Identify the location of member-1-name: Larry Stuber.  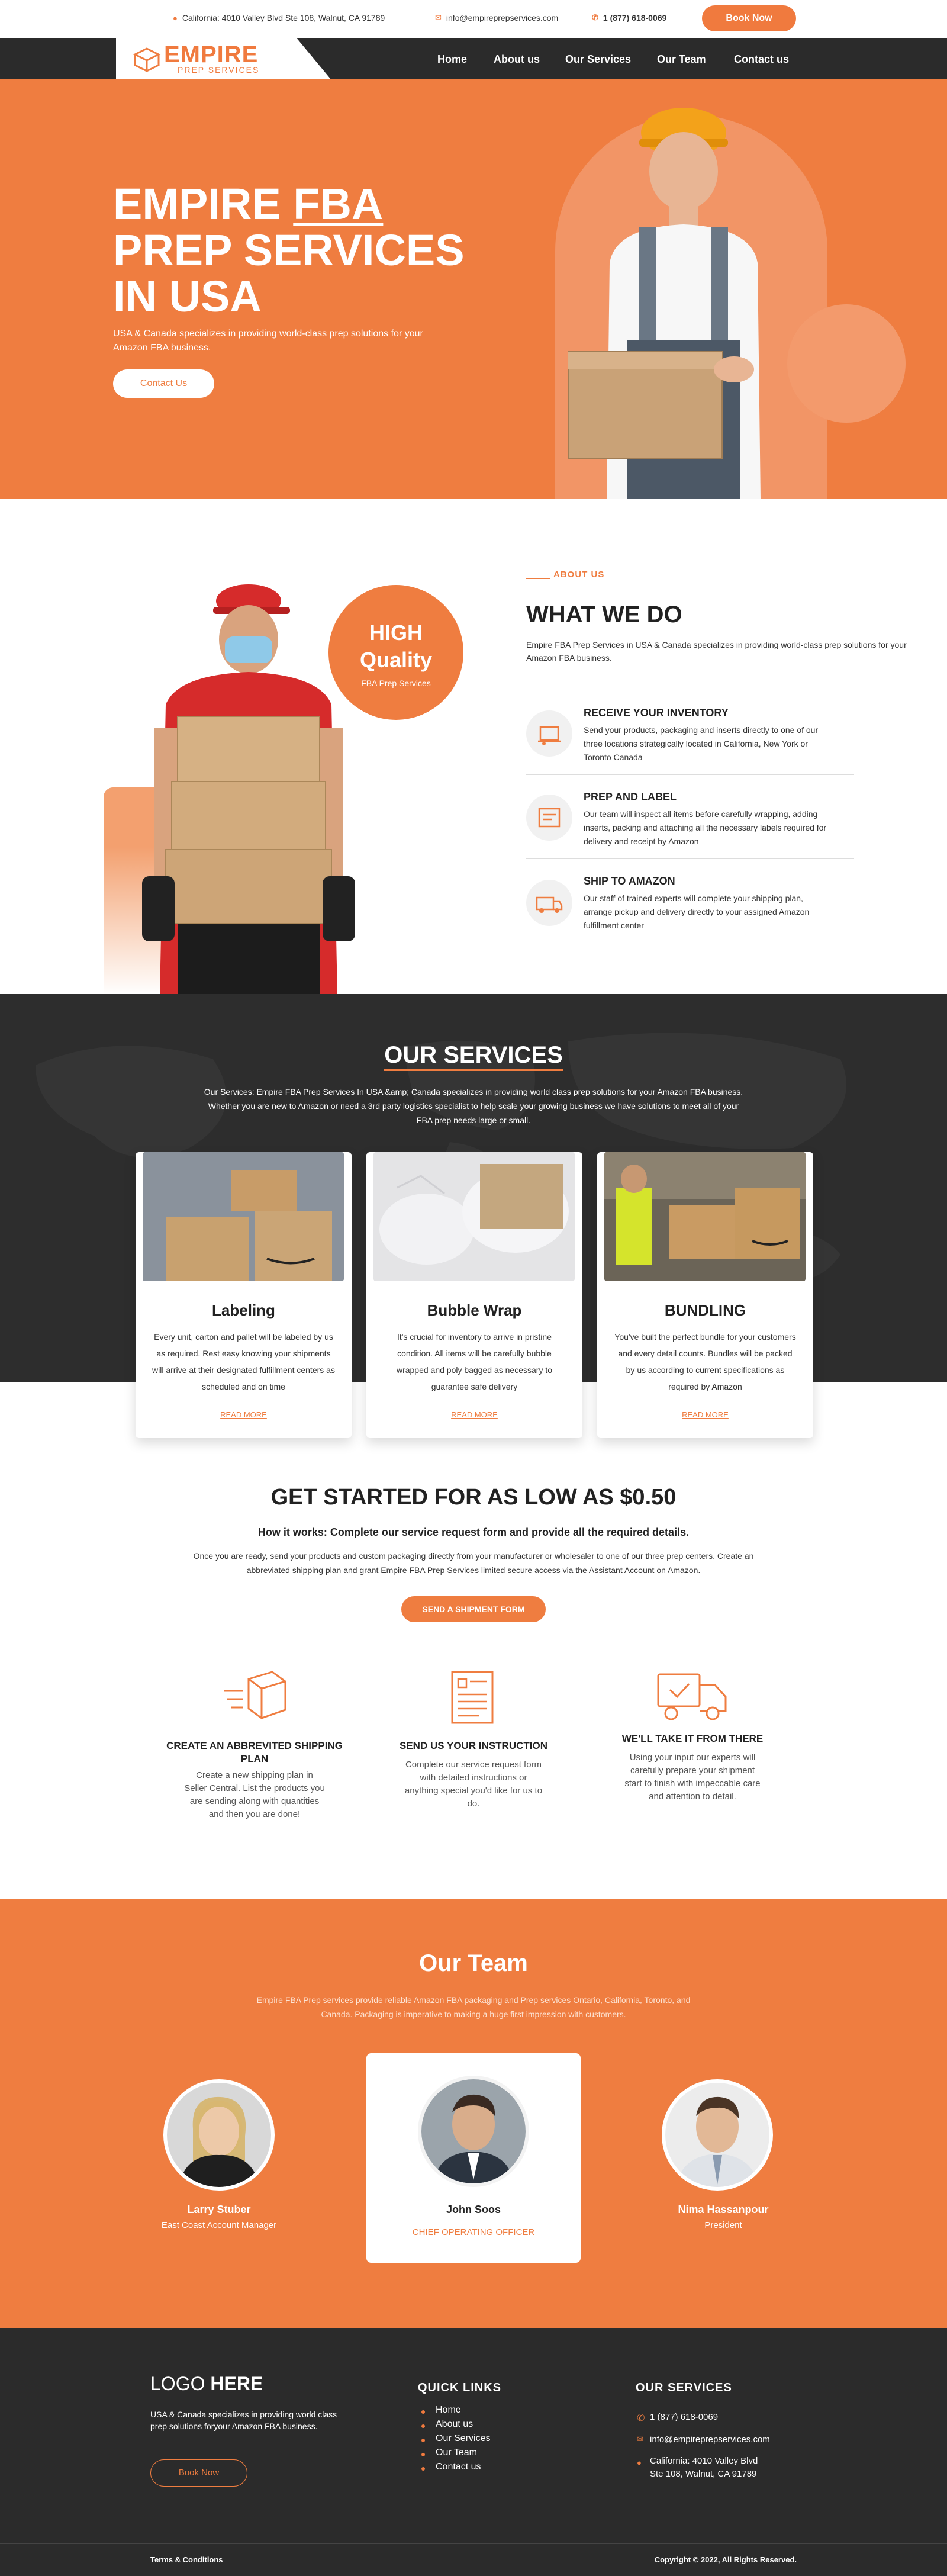
(219, 2209).